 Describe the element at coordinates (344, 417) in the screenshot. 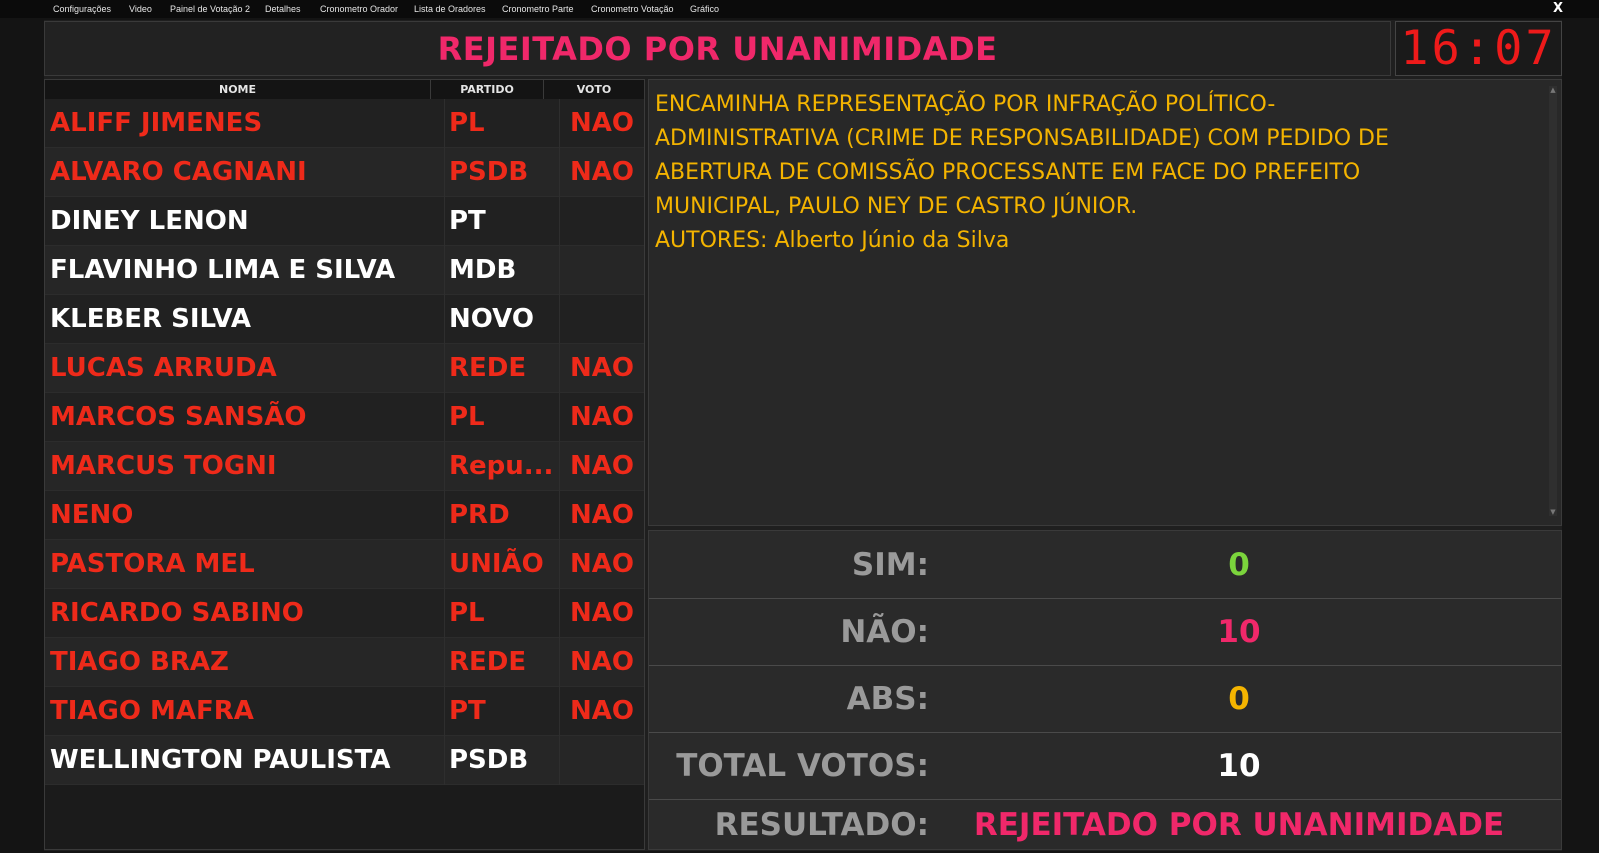

I see `table-row: MARCOS SANSÃO PL NAO` at that location.